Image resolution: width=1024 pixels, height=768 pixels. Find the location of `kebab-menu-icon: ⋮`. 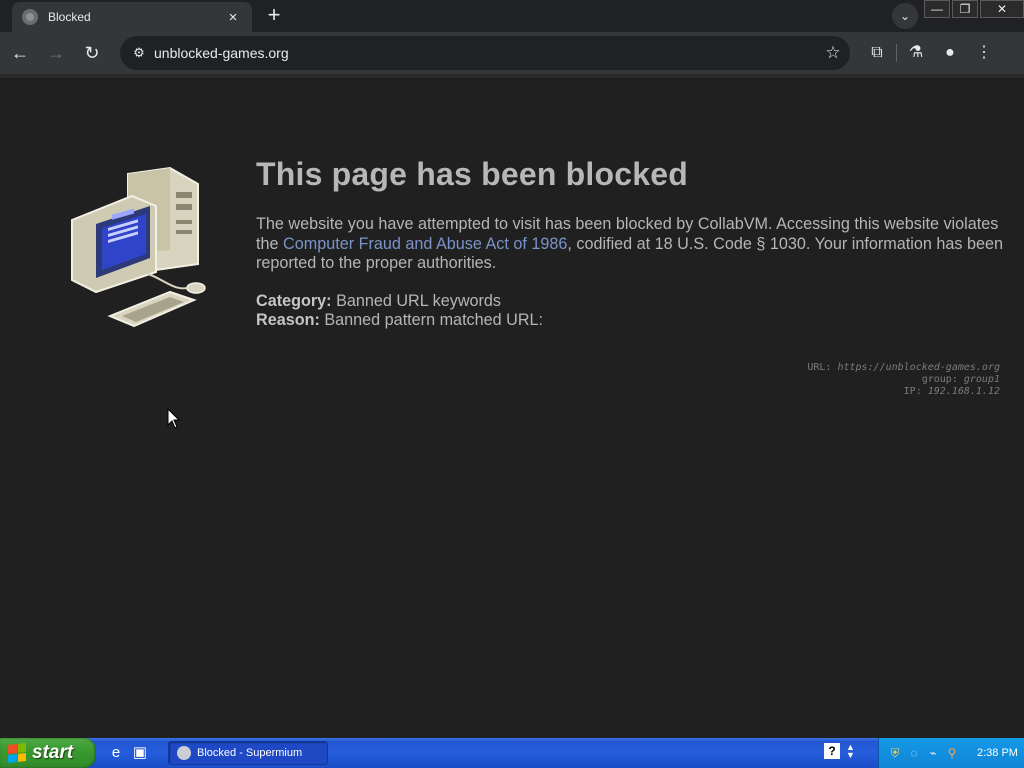

kebab-menu-icon: ⋮ is located at coordinates (984, 53).